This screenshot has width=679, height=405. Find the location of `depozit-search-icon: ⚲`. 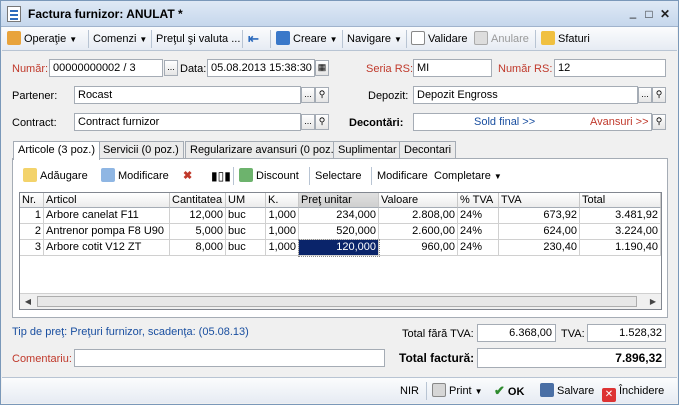

depozit-search-icon: ⚲ is located at coordinates (659, 95).